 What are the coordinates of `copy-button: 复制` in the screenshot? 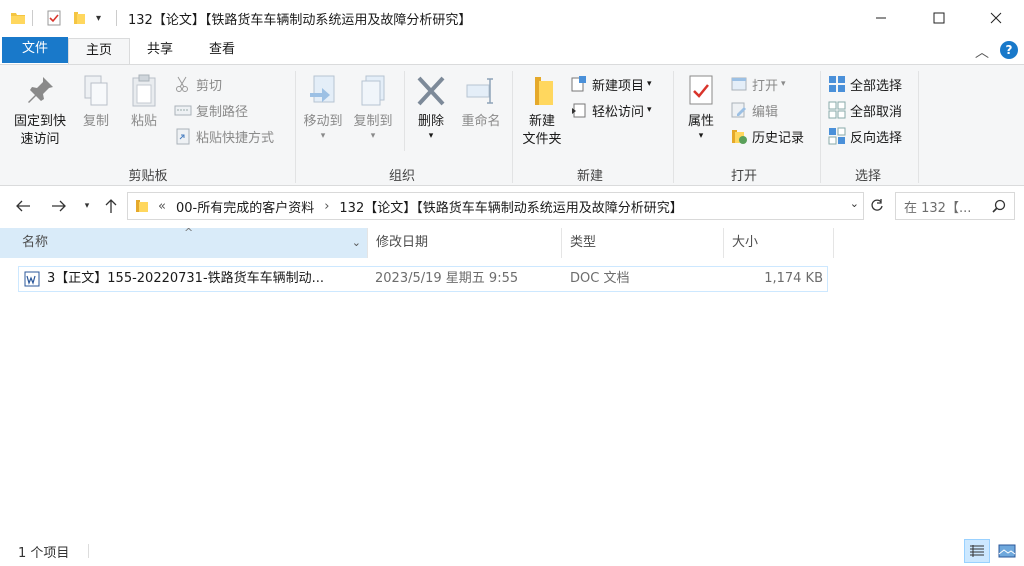 It's located at (96, 102).